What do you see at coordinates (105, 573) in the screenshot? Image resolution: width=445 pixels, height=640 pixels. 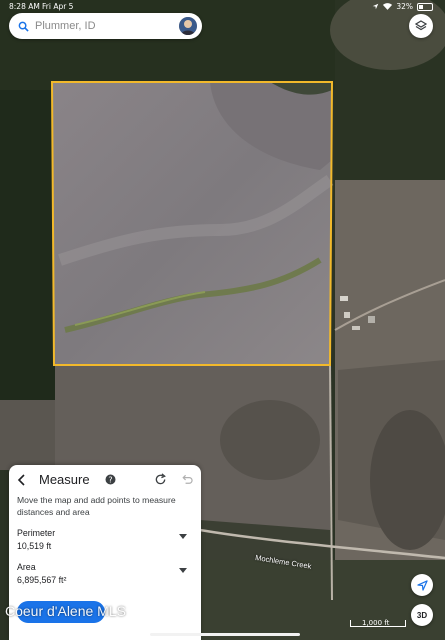 I see `area-row: Area 6,895,567 ft²` at bounding box center [105, 573].